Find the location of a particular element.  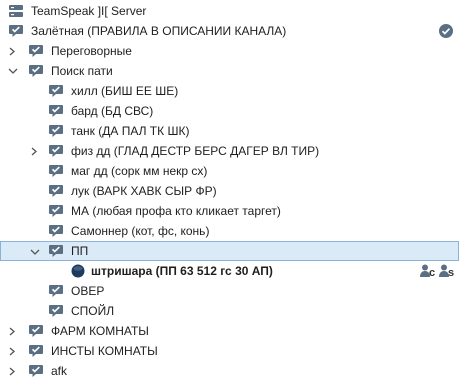

channel-label: лук (ВАРК ХАВК СЫР ФР) is located at coordinates (144, 191).